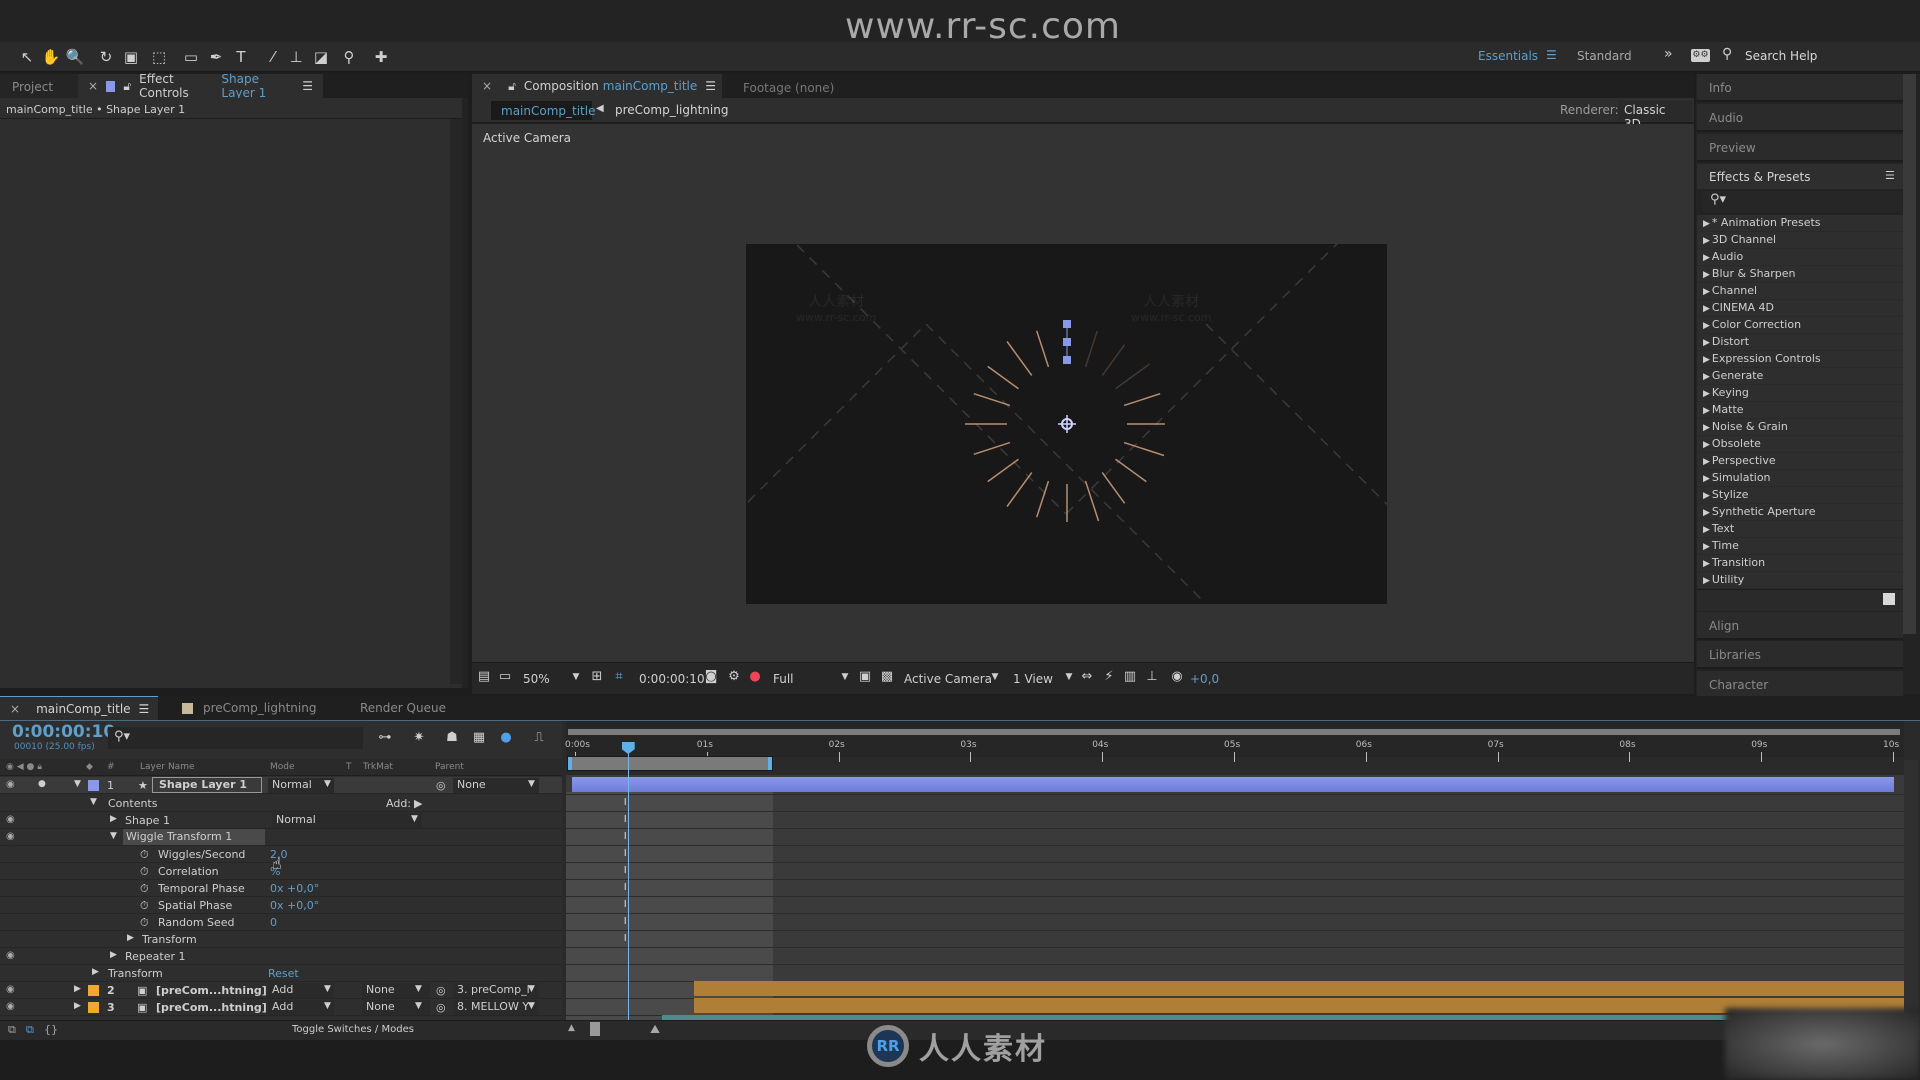 Image resolution: width=1920 pixels, height=1080 pixels. I want to click on composition-canvas: 人人素材 www.rr-sc.com 人人素材 www.rr-sc.com, so click(1066, 424).